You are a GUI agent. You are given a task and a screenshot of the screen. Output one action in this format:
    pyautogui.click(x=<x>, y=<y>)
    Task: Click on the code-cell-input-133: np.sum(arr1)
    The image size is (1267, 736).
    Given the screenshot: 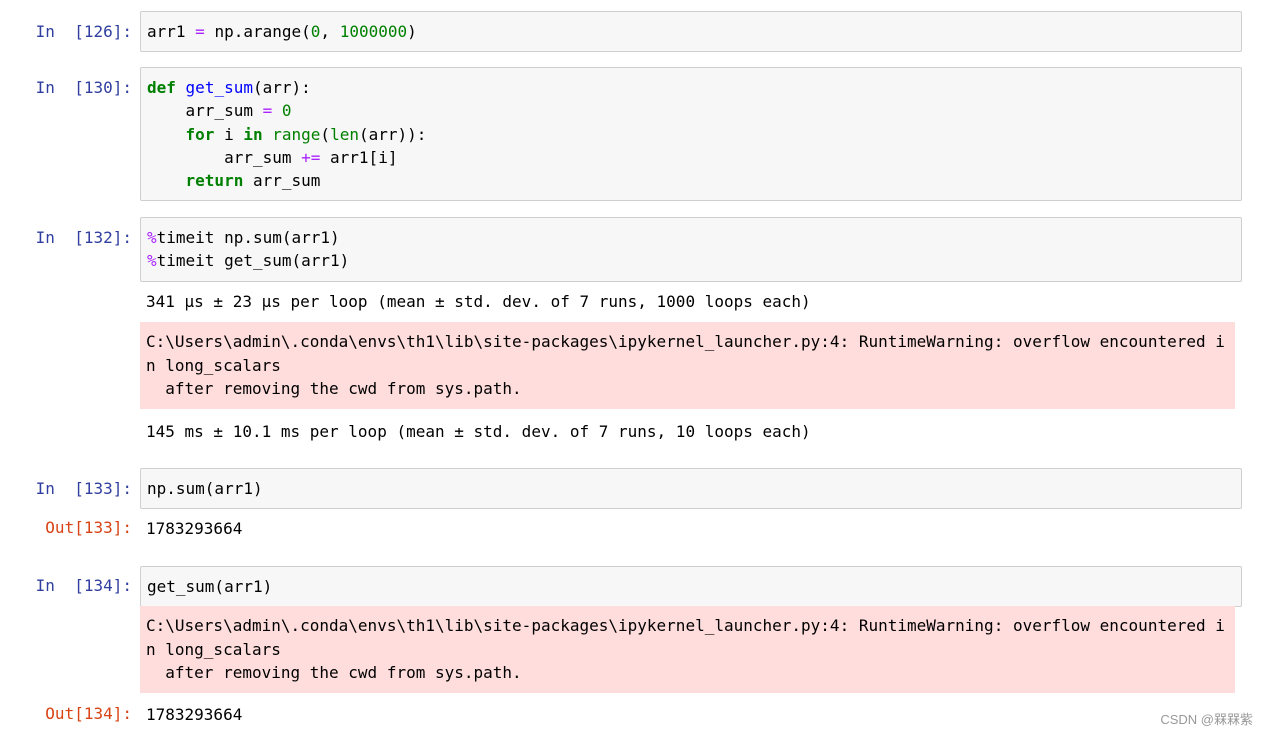 What is the action you would take?
    pyautogui.click(x=691, y=489)
    